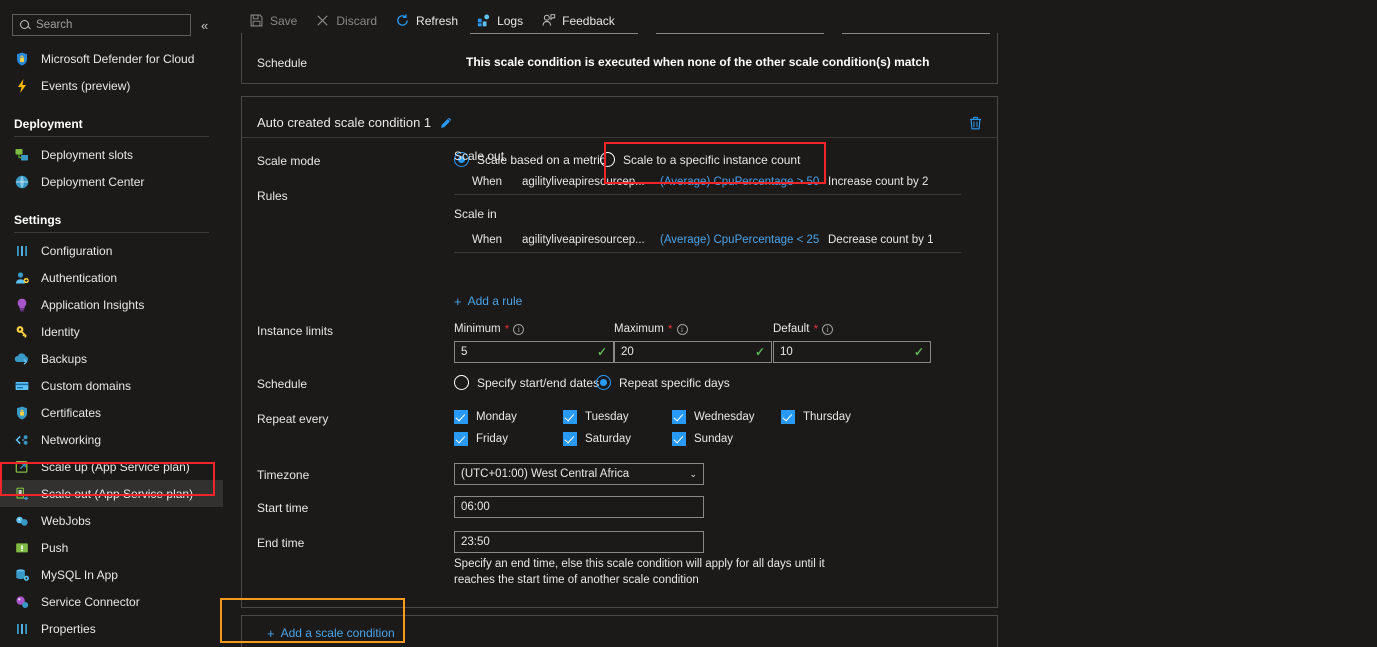 This screenshot has width=1377, height=647. I want to click on refresh-button: Refresh, so click(427, 20).